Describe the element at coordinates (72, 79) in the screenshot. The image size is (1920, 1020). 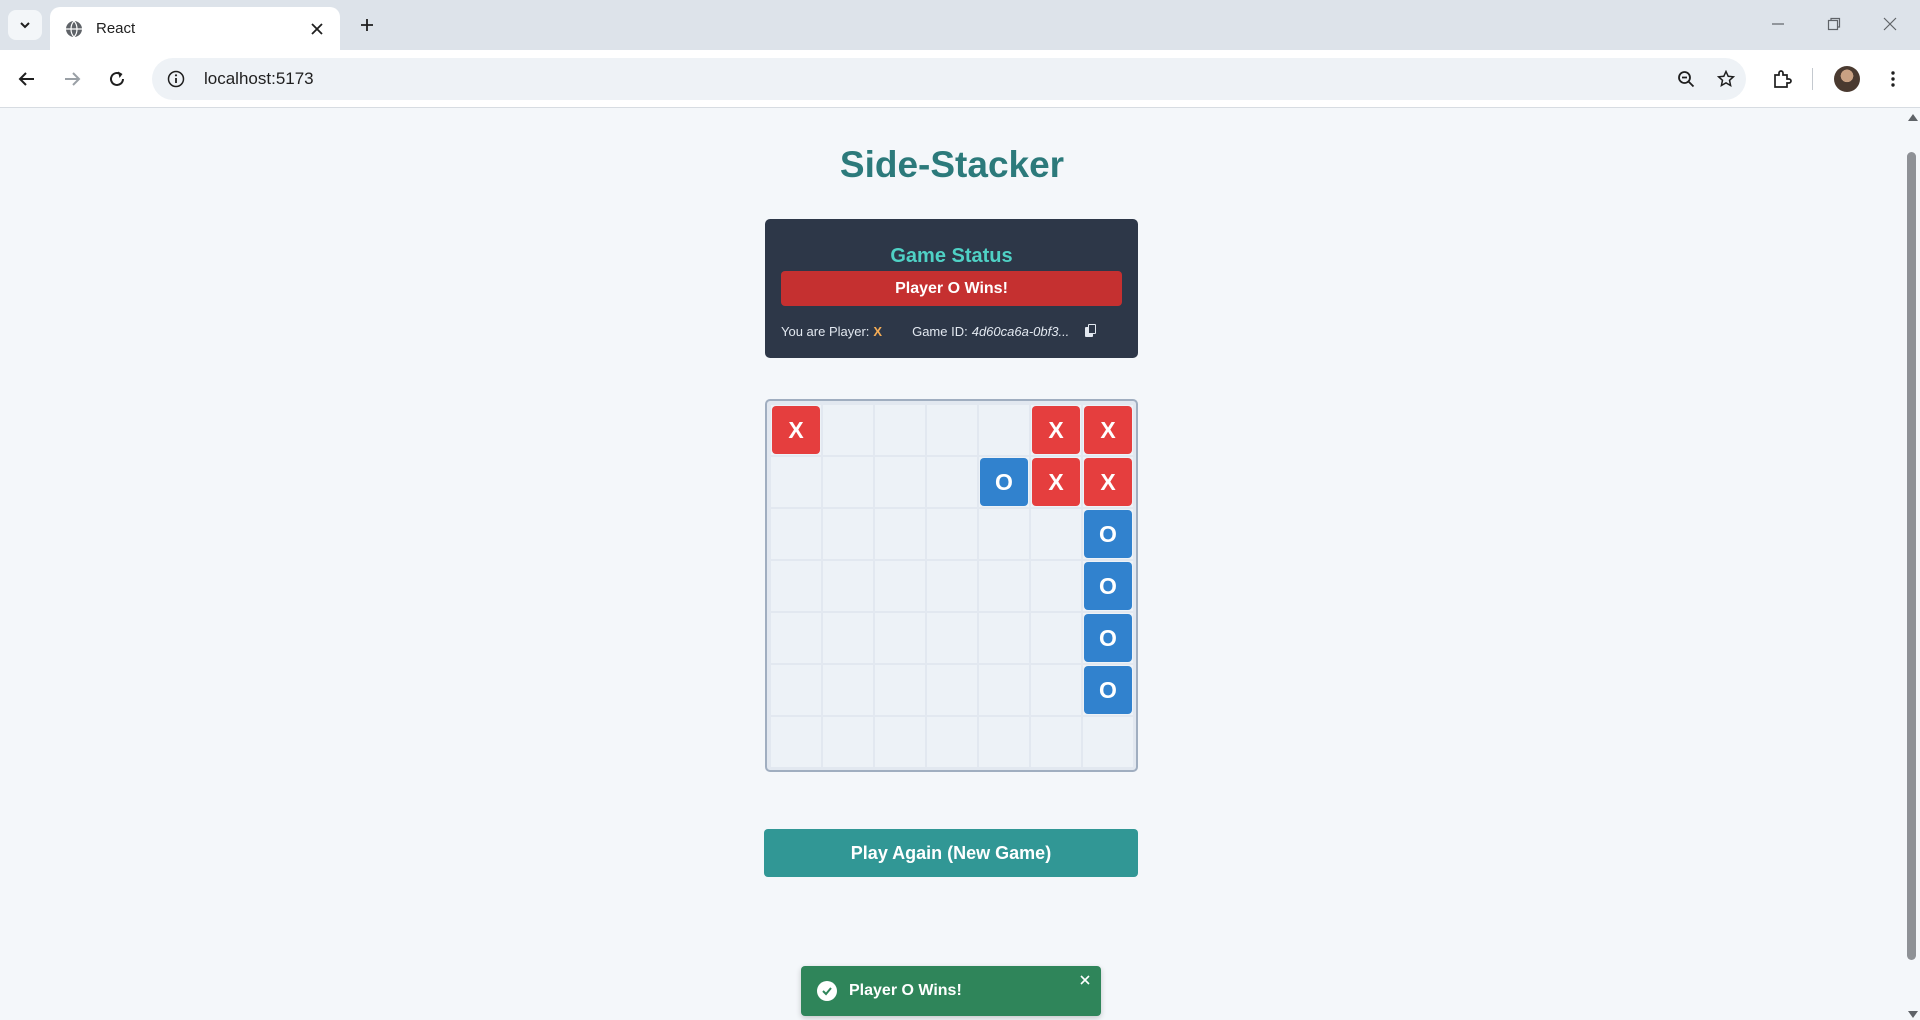
I see `forward-button` at that location.